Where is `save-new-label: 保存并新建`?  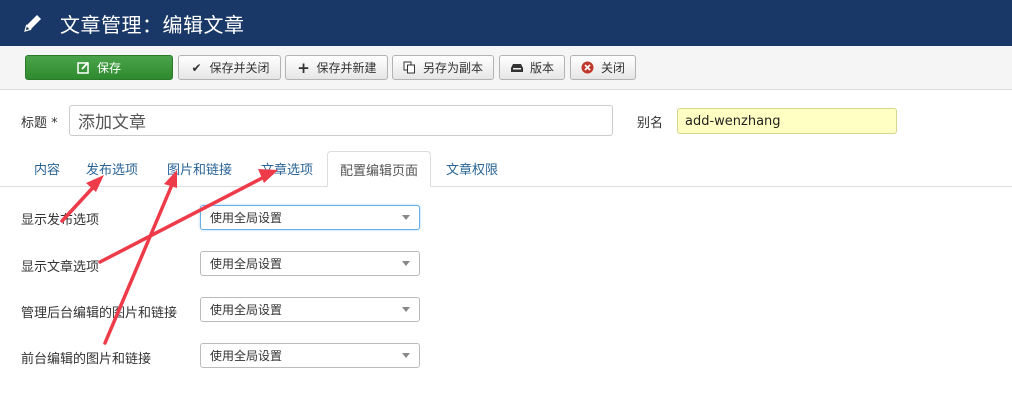
save-new-label: 保存并新建 is located at coordinates (346, 68).